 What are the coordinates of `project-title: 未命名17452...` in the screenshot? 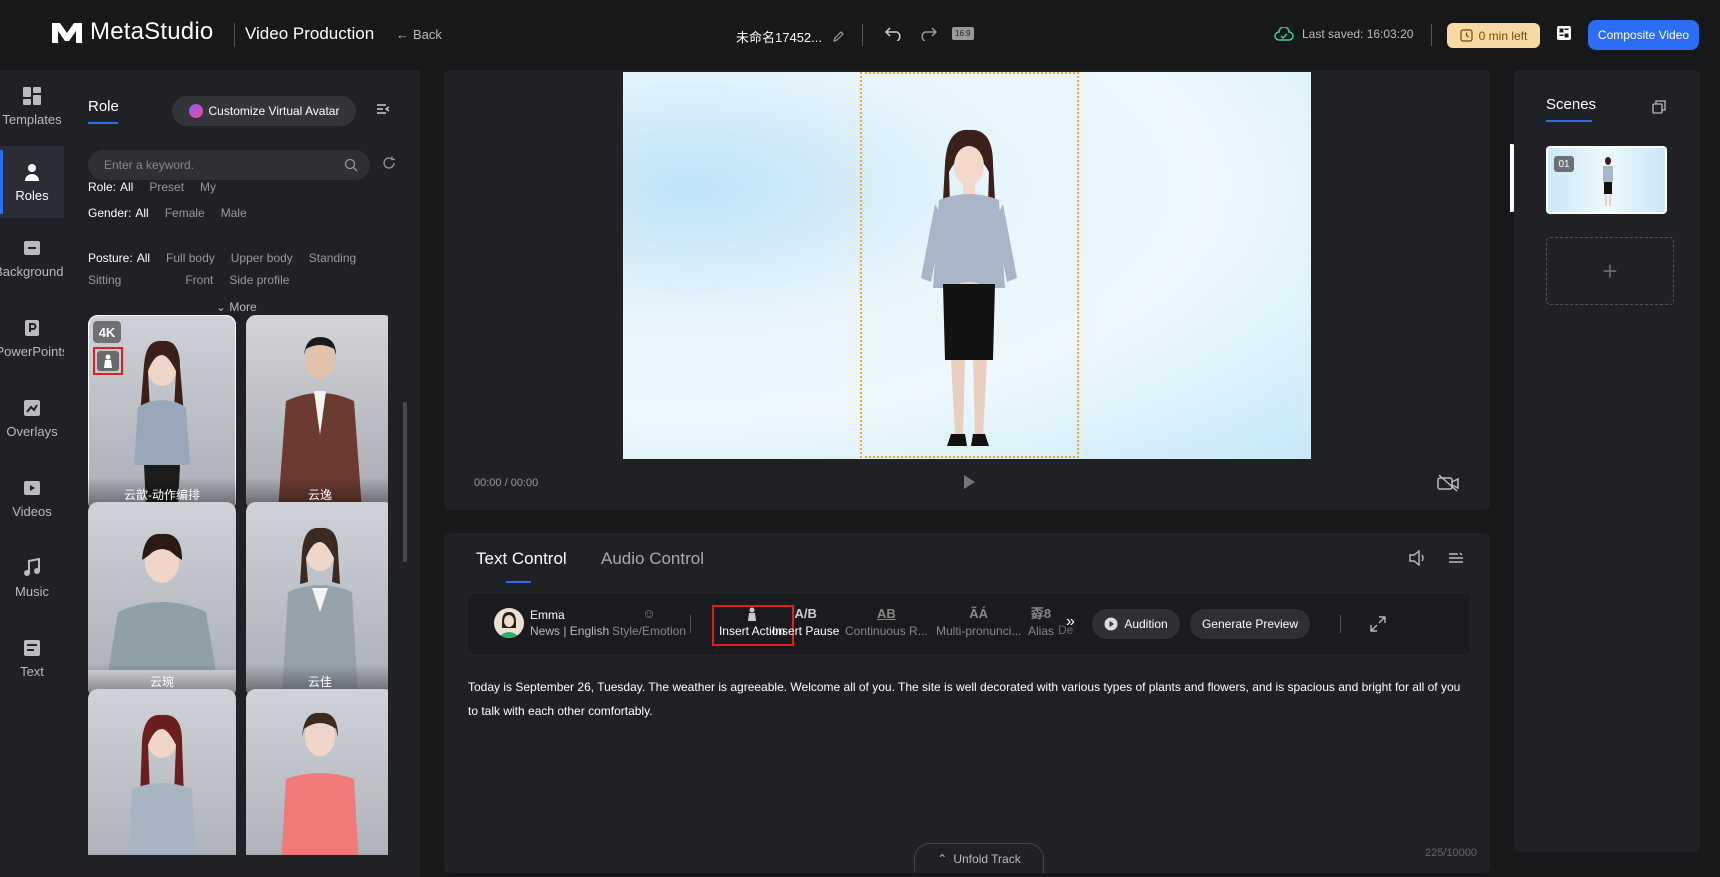 It's located at (790, 36).